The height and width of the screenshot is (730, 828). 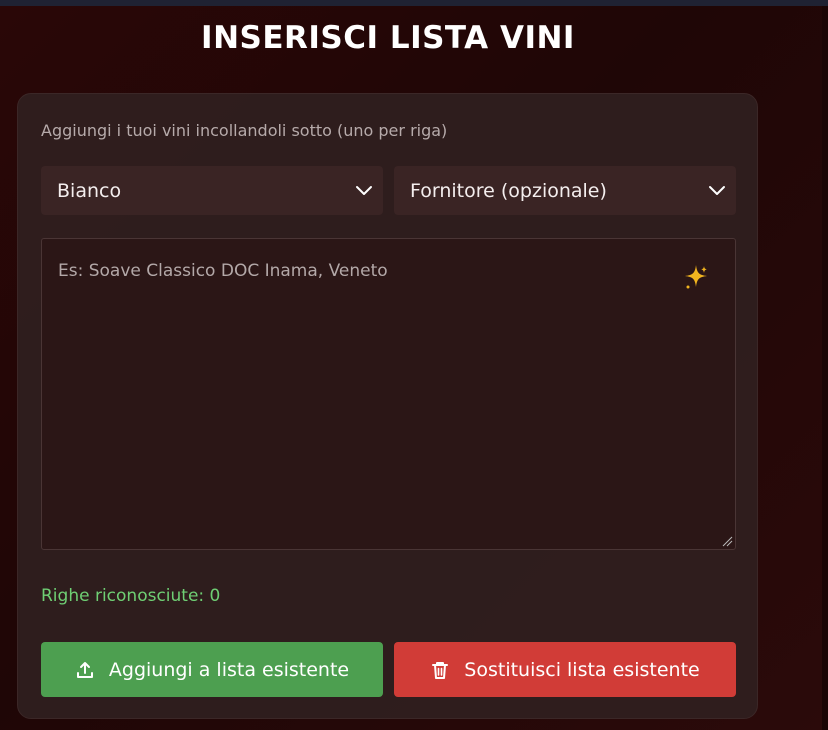 What do you see at coordinates (223, 271) in the screenshot?
I see `textarea-placeholder: Es: Soave Classico DOC Inama, Veneto` at bounding box center [223, 271].